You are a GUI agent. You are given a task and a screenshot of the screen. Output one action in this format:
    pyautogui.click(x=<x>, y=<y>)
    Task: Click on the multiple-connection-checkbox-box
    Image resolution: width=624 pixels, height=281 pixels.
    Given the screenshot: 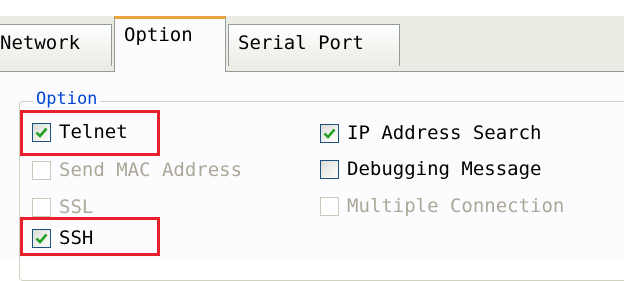 What is the action you would take?
    pyautogui.click(x=329, y=206)
    